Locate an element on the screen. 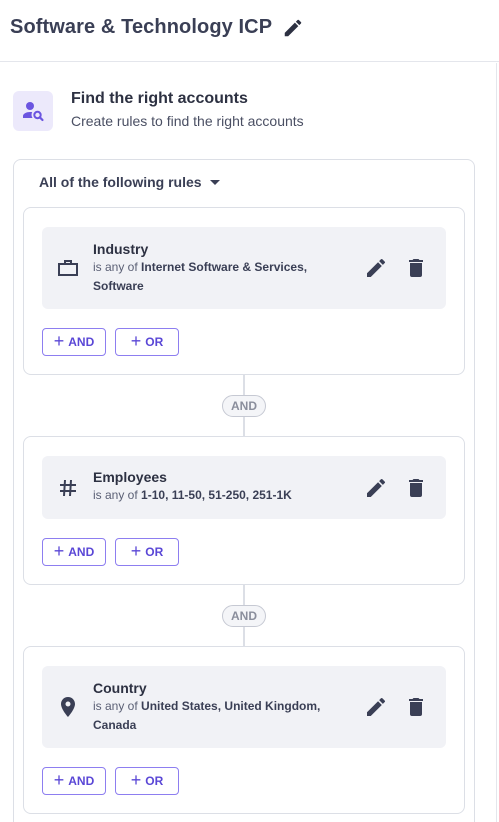 This screenshot has height=822, width=499. rules-mode-label: All of the following rules is located at coordinates (120, 182).